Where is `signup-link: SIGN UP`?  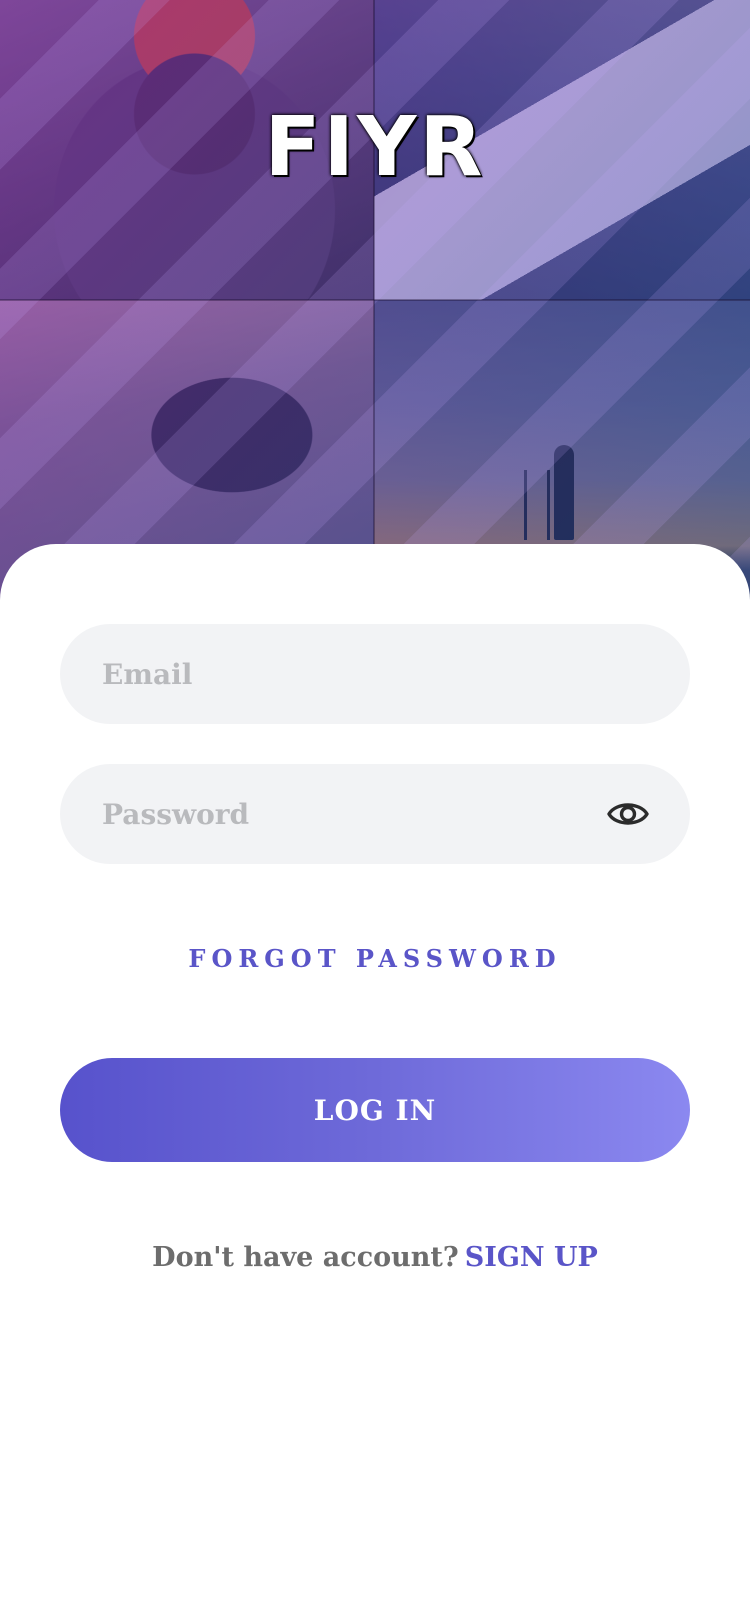
signup-link: SIGN UP is located at coordinates (531, 1257).